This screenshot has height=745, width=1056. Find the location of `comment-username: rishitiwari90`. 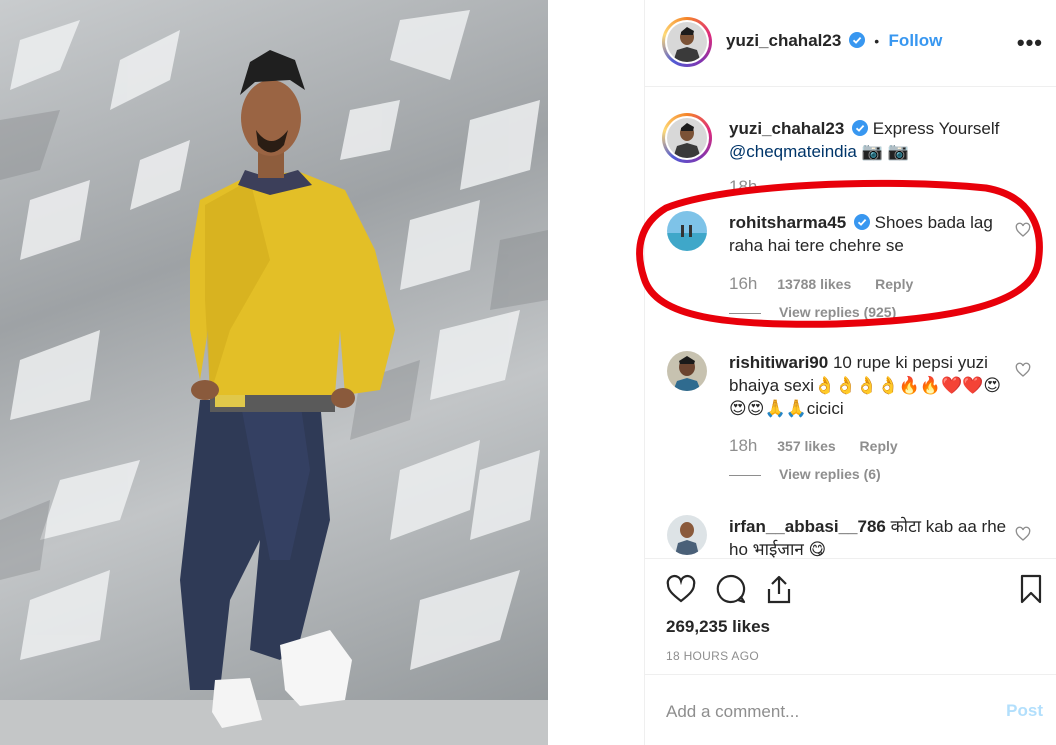

comment-username: rishitiwari90 is located at coordinates (778, 362).